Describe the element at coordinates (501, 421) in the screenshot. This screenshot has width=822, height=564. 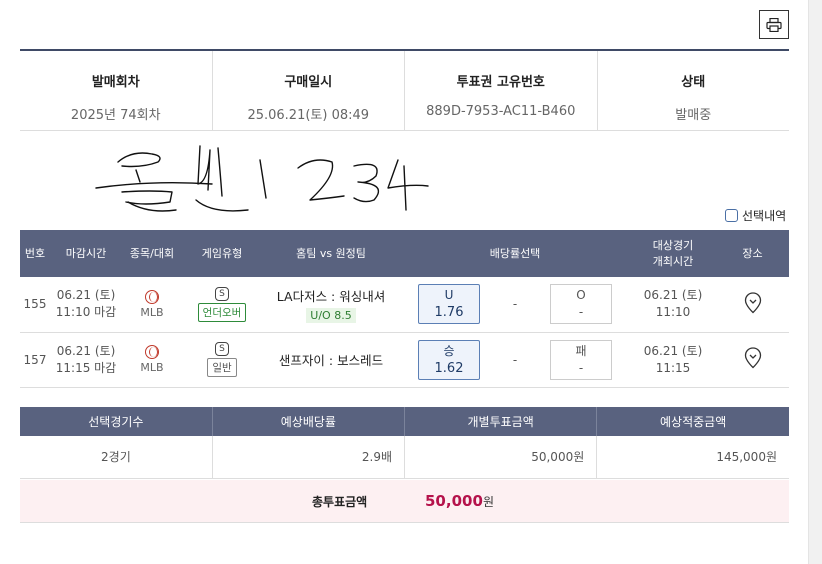
I see `summary-header-stake: 개별투표금액` at that location.